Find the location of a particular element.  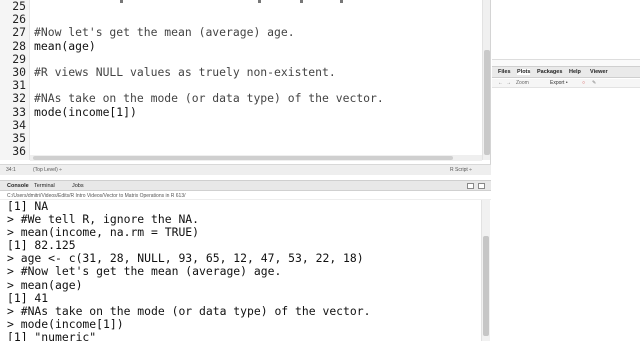

environment-pane is located at coordinates (566, 30).